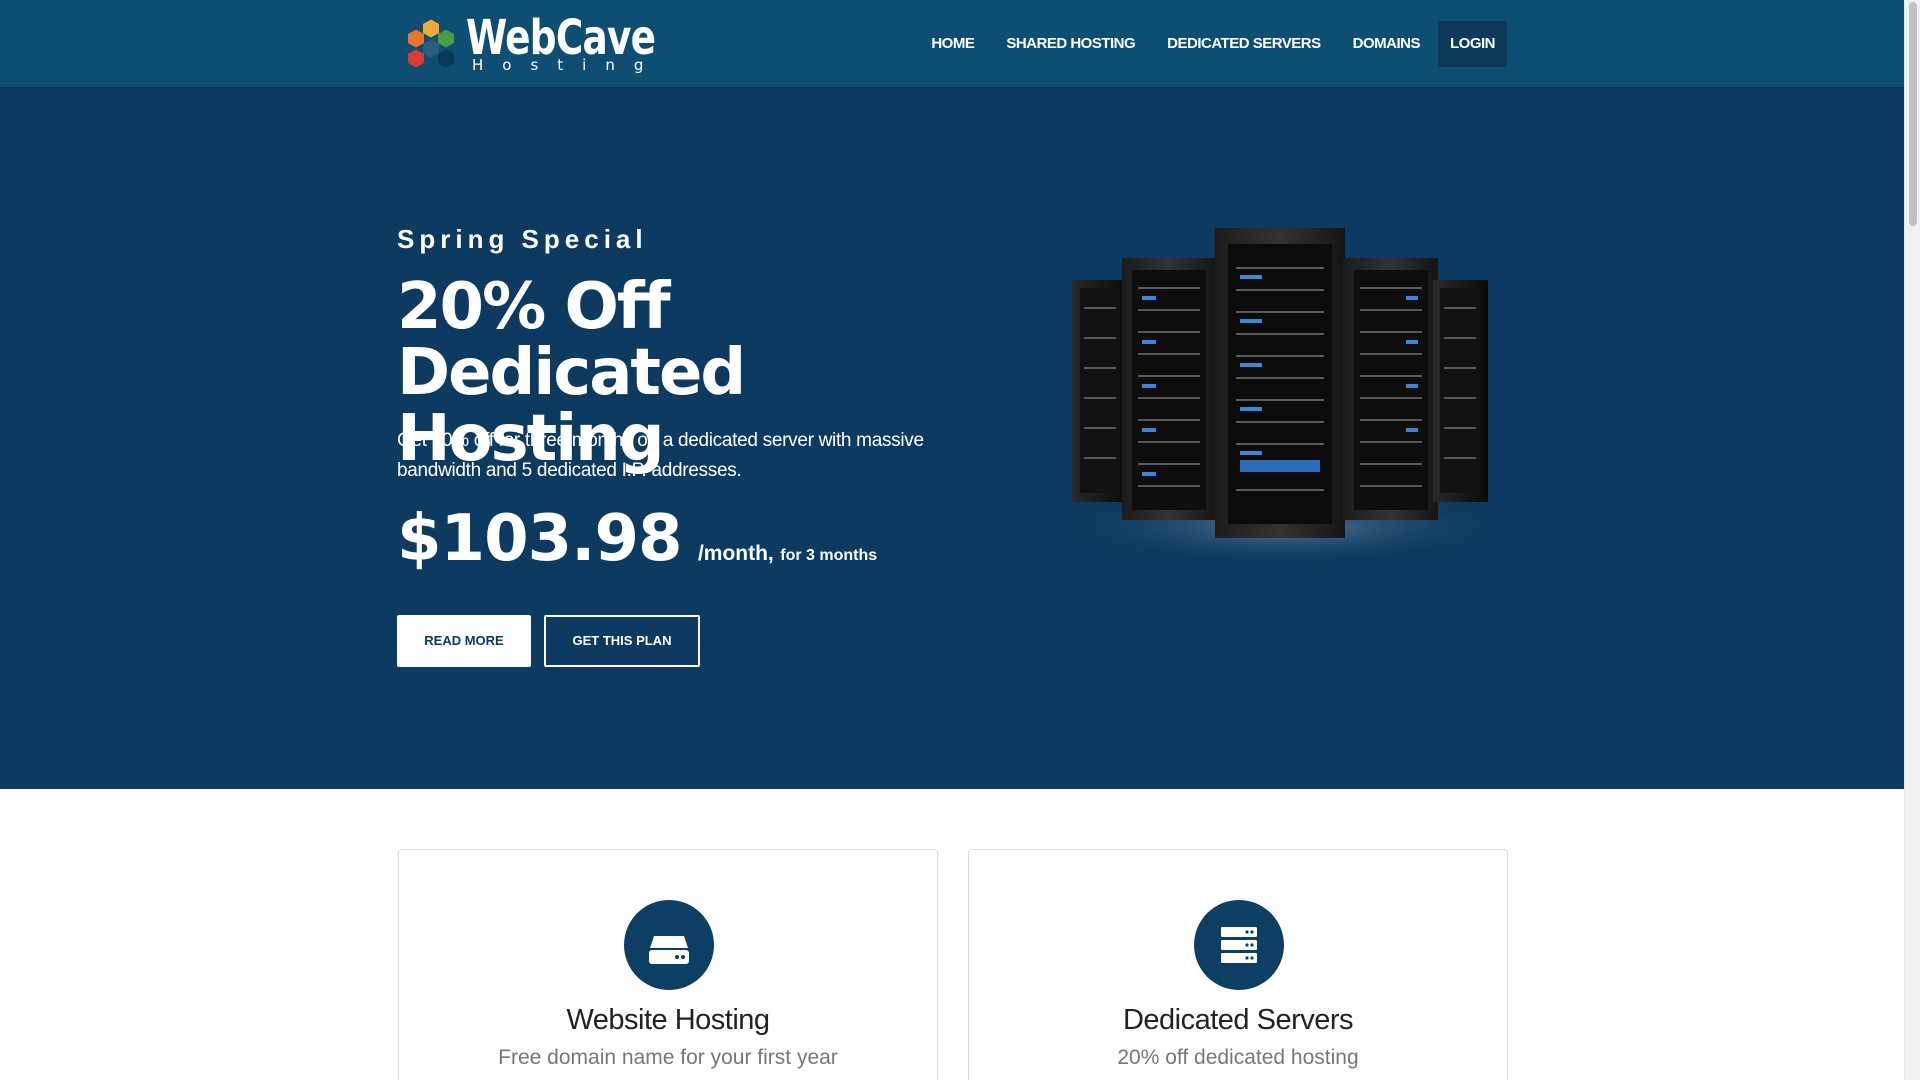 The image size is (1920, 1080). What do you see at coordinates (431, 43) in the screenshot?
I see `logo-hexagons-icon` at bounding box center [431, 43].